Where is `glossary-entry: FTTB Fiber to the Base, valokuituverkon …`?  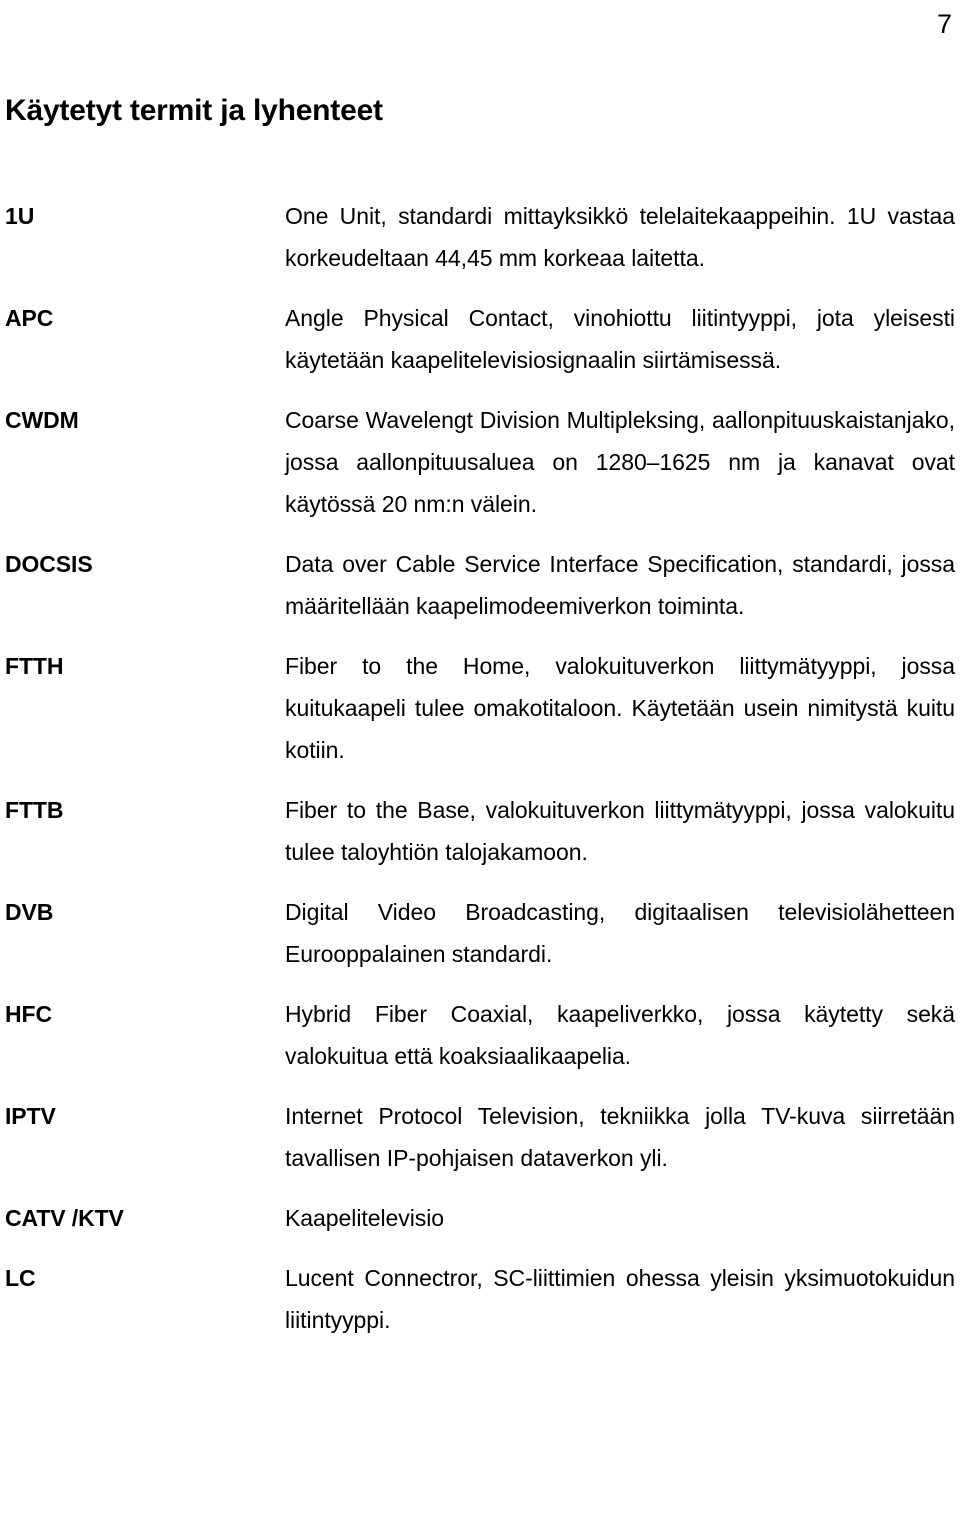
glossary-entry: FTTB Fiber to the Base, valokuituverkon … is located at coordinates (477, 831).